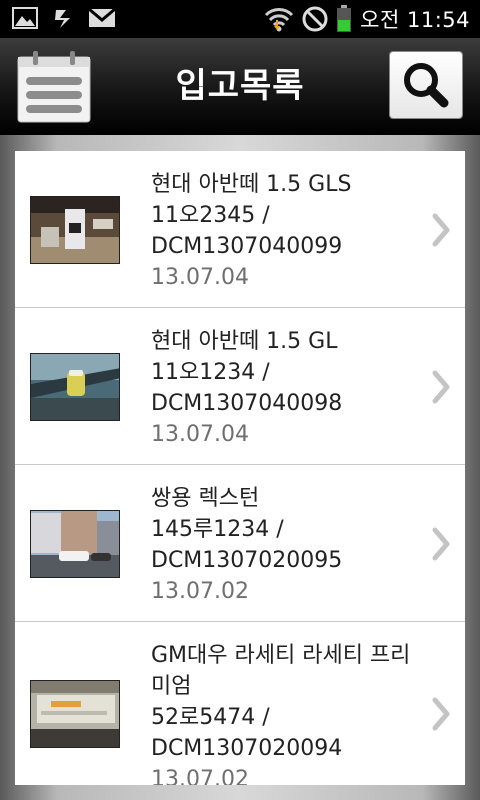 This screenshot has height=800, width=480. I want to click on plate-number: 145루1234 /, so click(217, 529).